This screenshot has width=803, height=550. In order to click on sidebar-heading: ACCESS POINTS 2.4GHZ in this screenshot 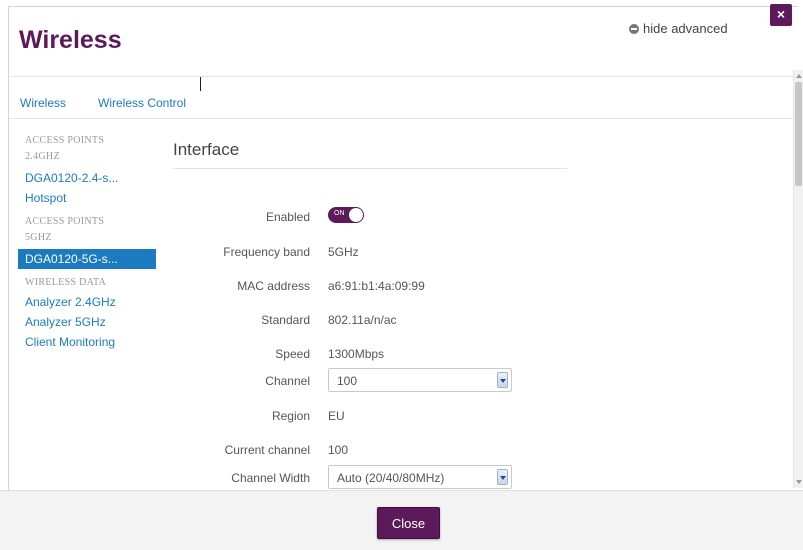, I will do `click(65, 148)`.